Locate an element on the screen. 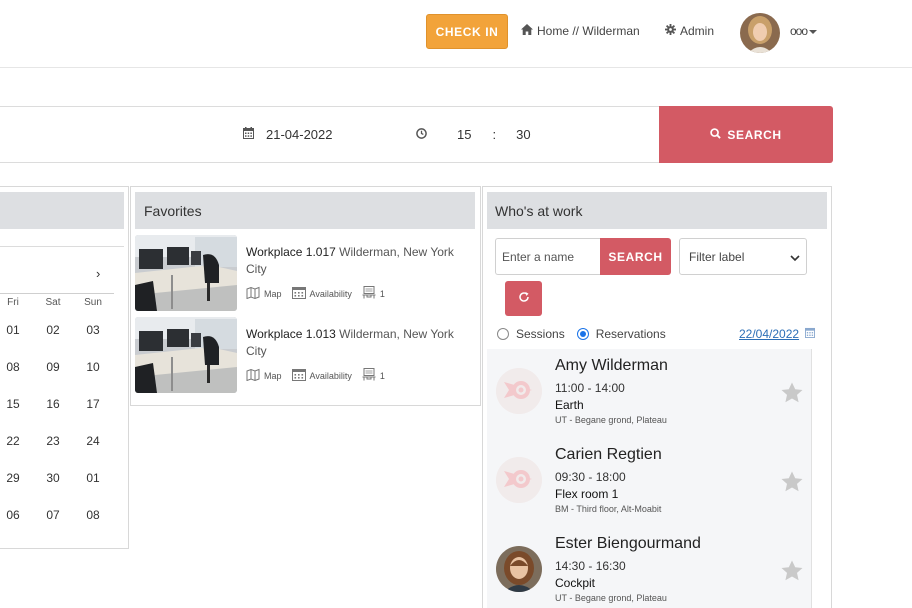 The width and height of the screenshot is (912, 608). search-button: SEARCH is located at coordinates (746, 134).